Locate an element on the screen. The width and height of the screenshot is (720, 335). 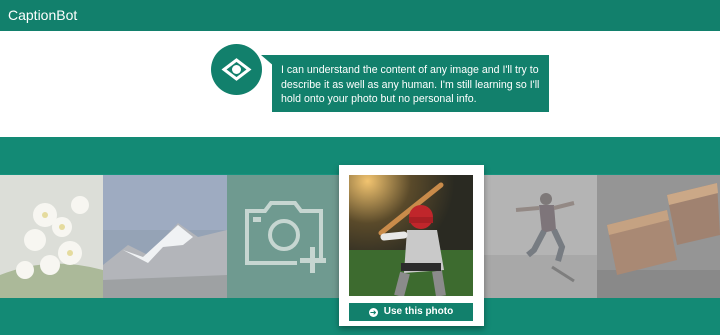
eye-icon is located at coordinates (236, 69).